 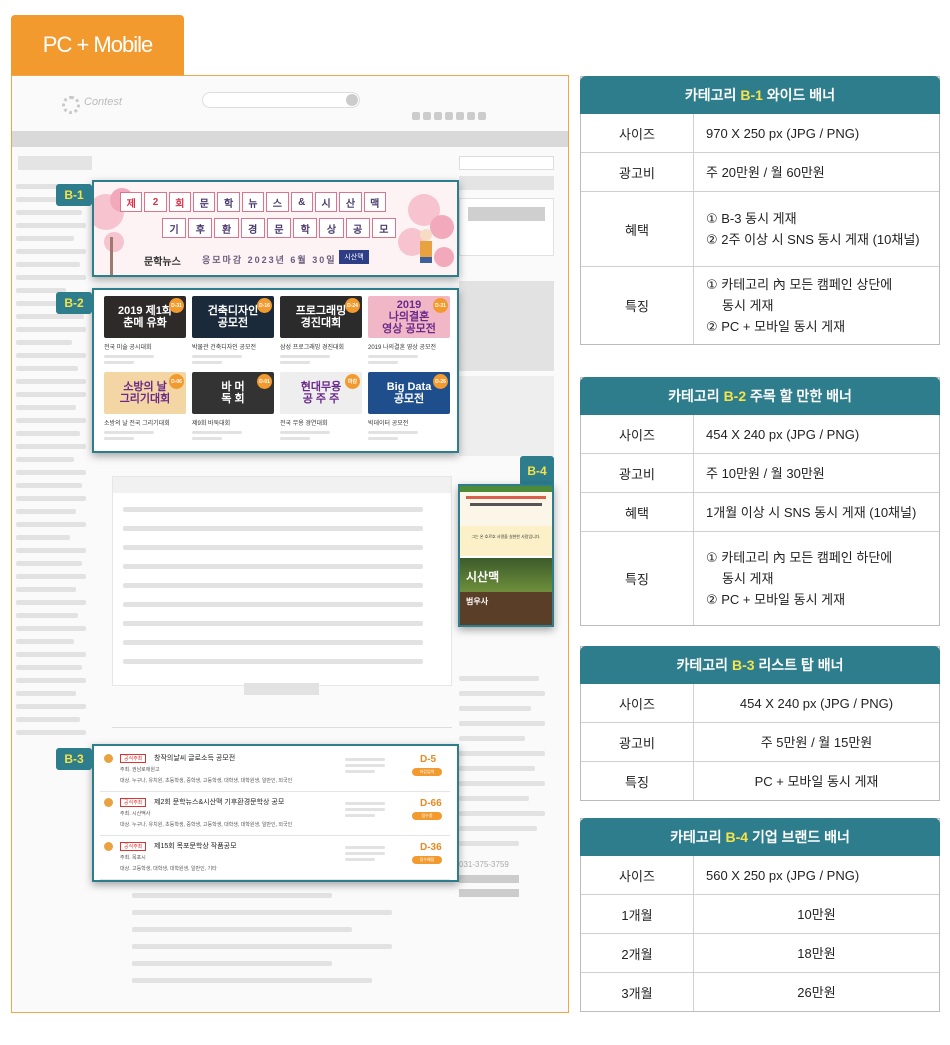 What do you see at coordinates (811, 512) in the screenshot?
I see `table-row-line: 1개월 이상 시 SNS 동시 게재 (10채널)` at bounding box center [811, 512].